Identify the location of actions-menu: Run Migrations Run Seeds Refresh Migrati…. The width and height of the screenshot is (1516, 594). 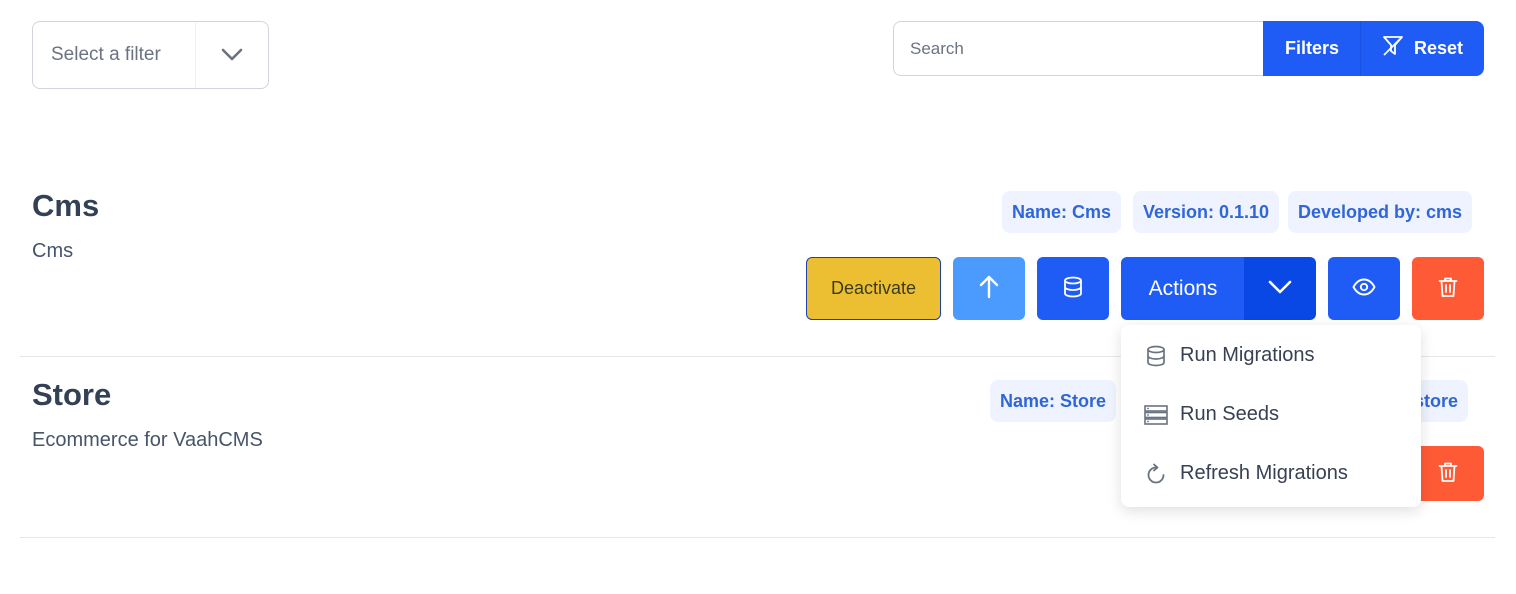
(1271, 416).